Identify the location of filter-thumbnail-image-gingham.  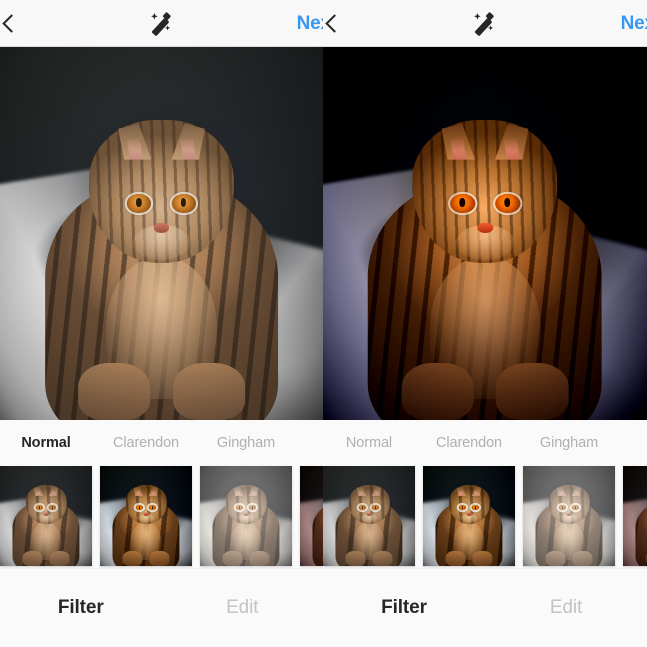
(569, 516).